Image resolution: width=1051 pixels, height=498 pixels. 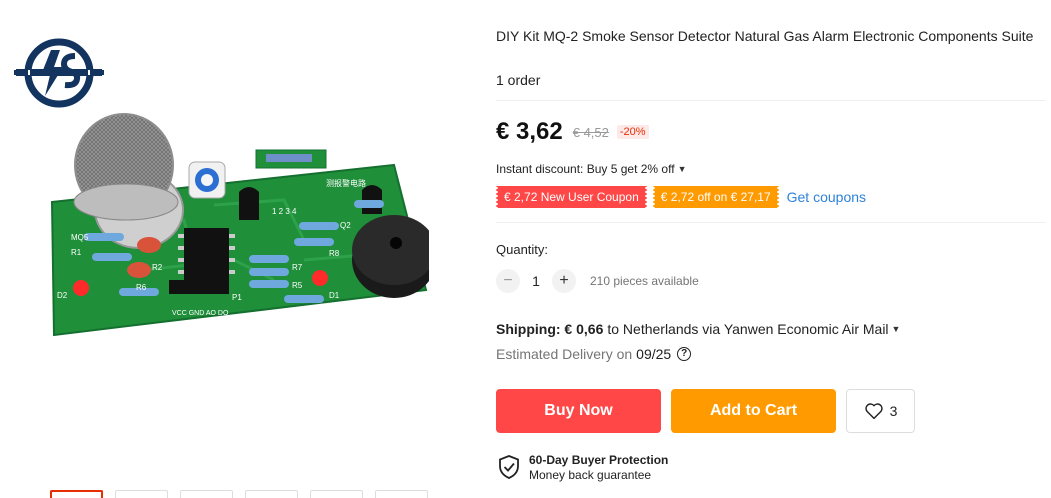 I want to click on pieces-available: 210 pieces available, so click(x=644, y=281).